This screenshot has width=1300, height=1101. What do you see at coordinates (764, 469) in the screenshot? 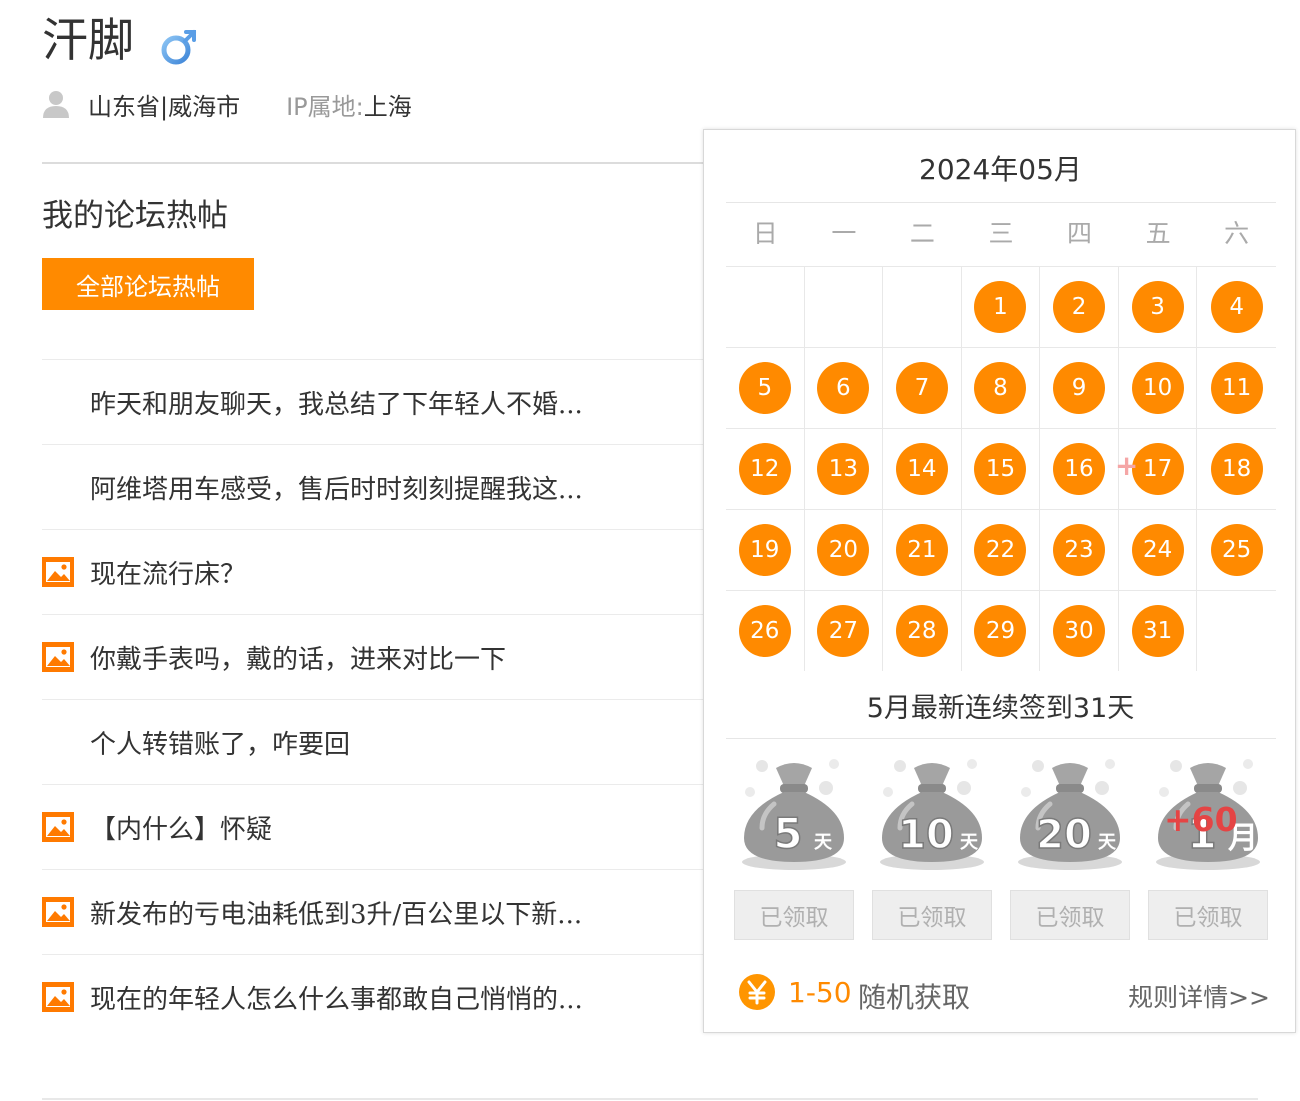
I see `checked-in-day: 12` at bounding box center [764, 469].